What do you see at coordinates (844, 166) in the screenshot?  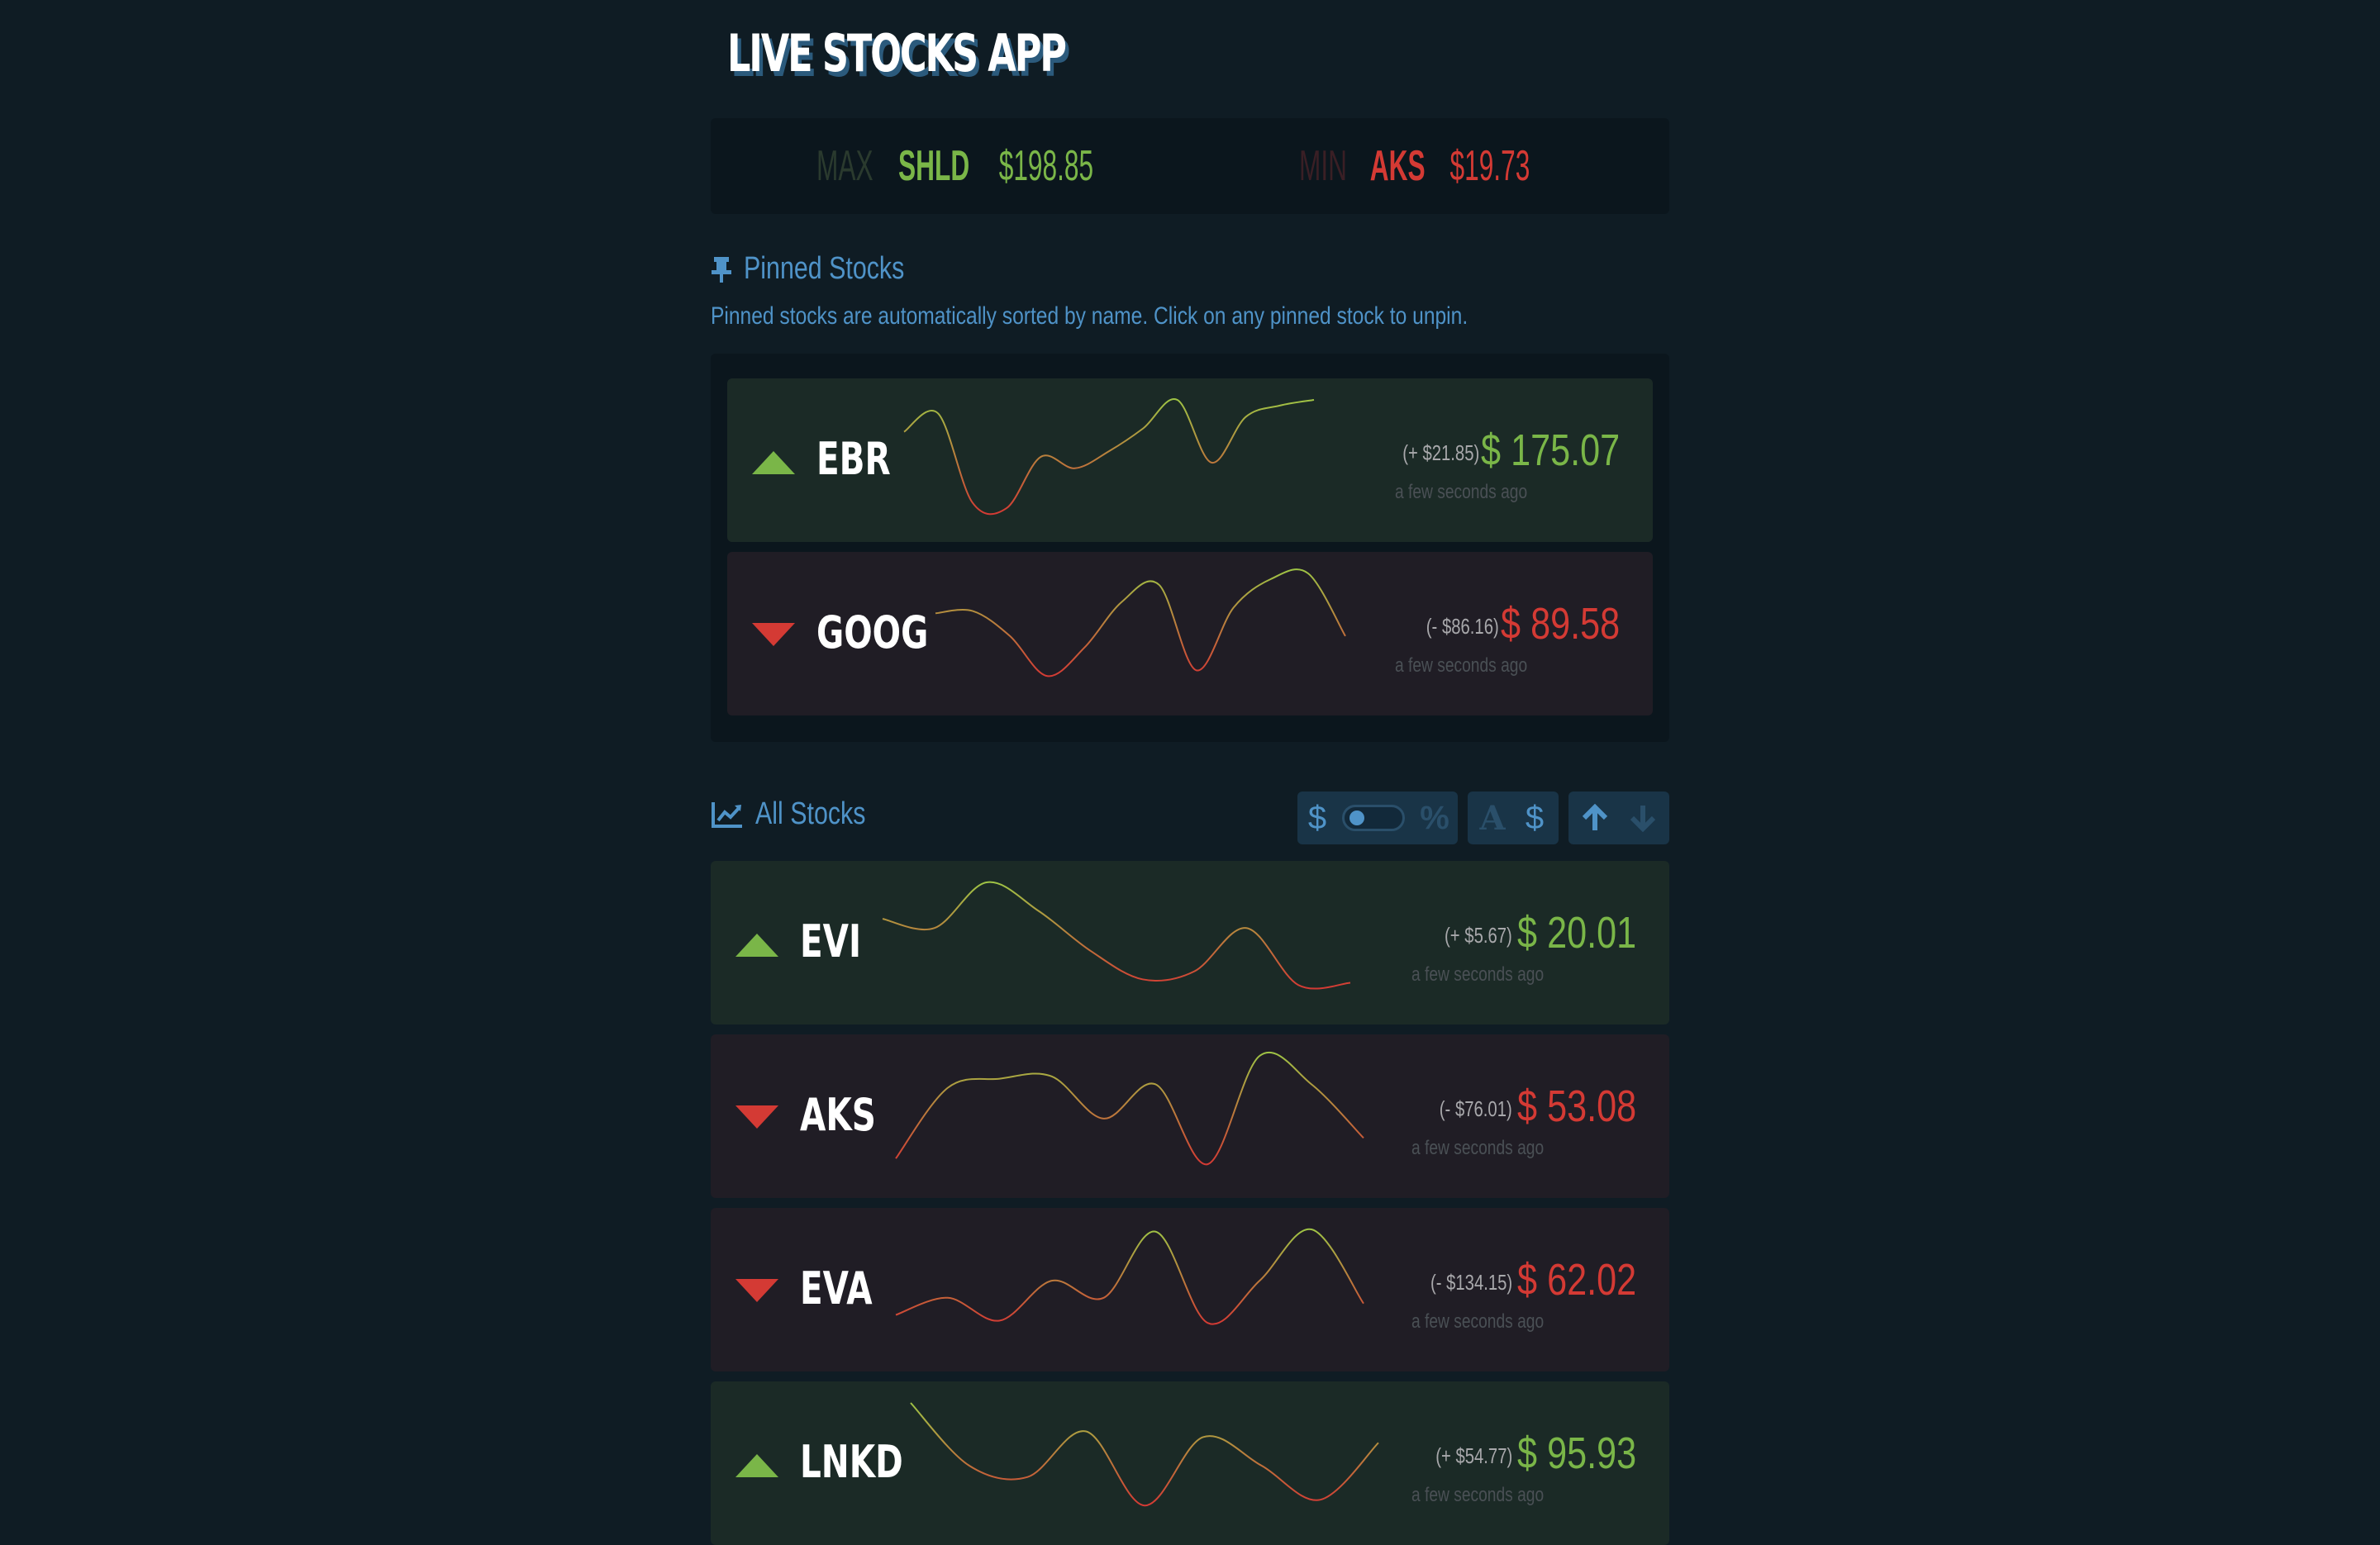 I see `max-label: MAX` at bounding box center [844, 166].